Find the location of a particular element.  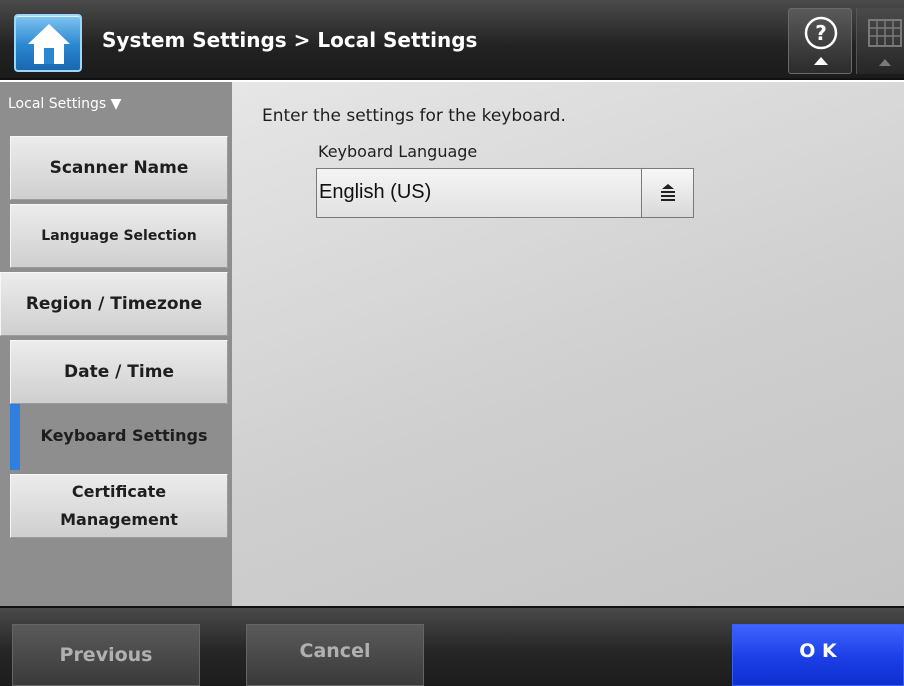

dropdown-list-icon is located at coordinates (668, 192).